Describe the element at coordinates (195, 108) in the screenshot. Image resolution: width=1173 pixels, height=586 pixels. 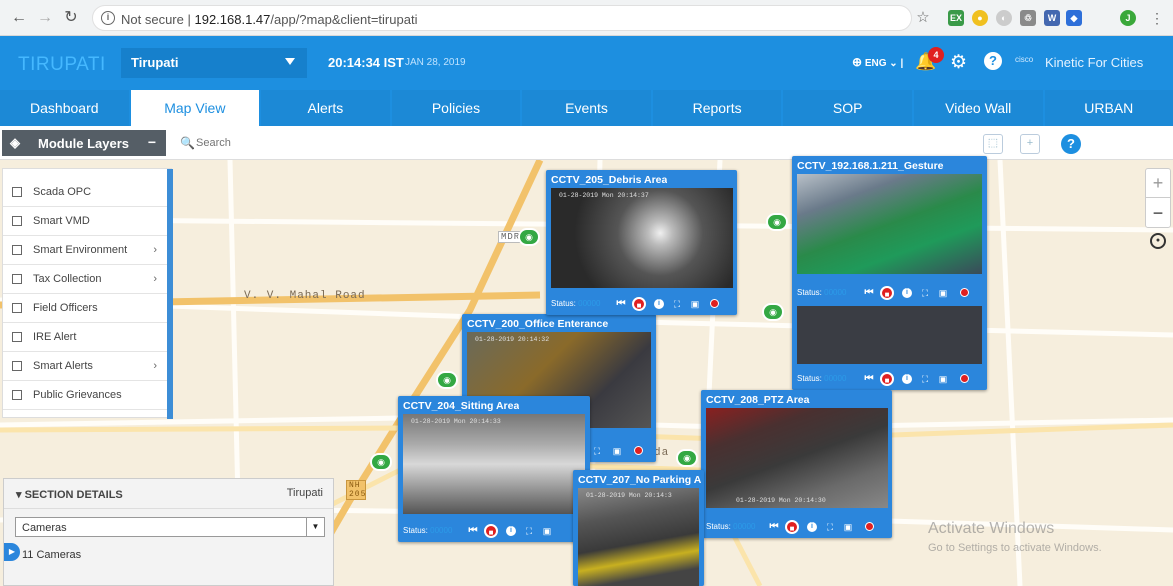
I see `tab-map-view: Map View` at that location.